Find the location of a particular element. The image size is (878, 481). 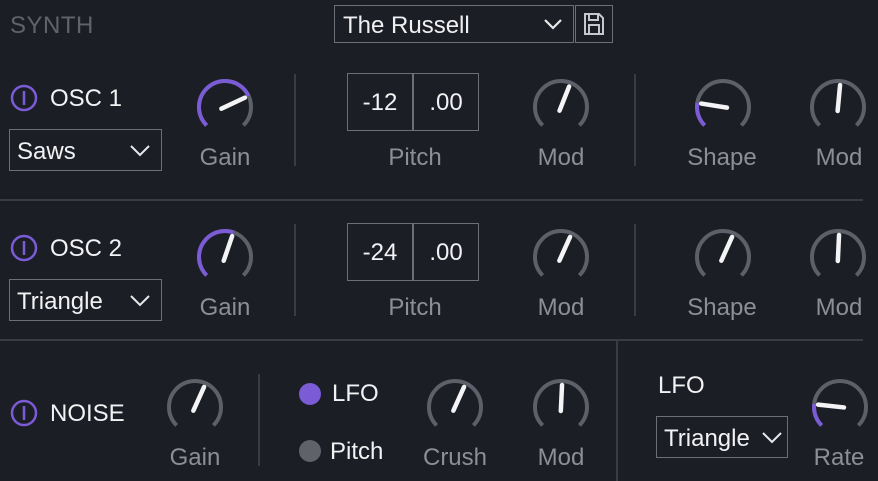

osc2-gain-knob is located at coordinates (225, 257).